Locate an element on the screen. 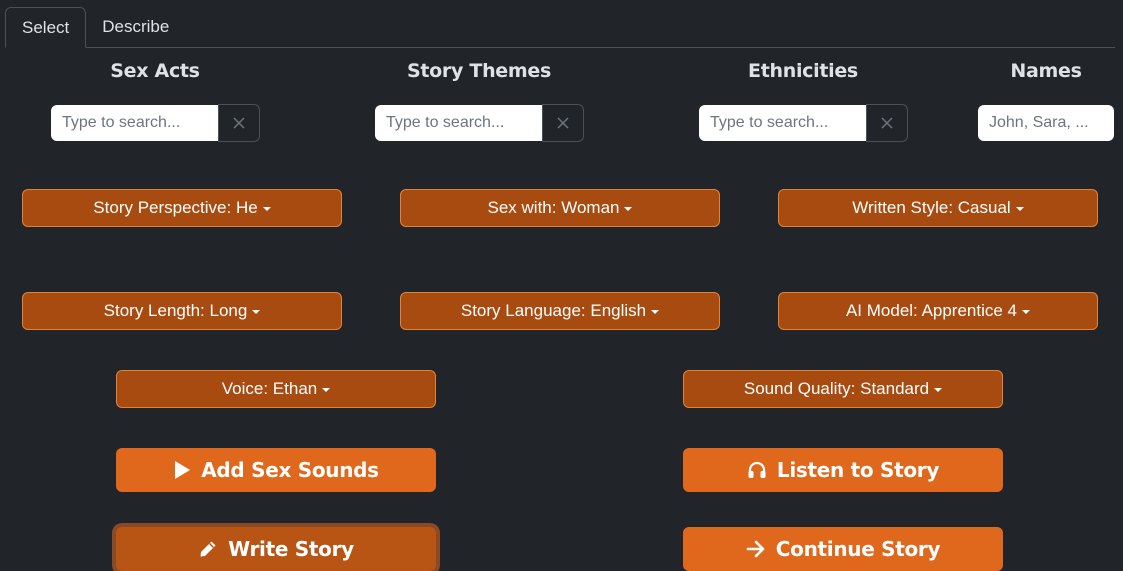 The height and width of the screenshot is (571, 1123). ai-model-label: AI Model: Apprentice 4 is located at coordinates (931, 310).